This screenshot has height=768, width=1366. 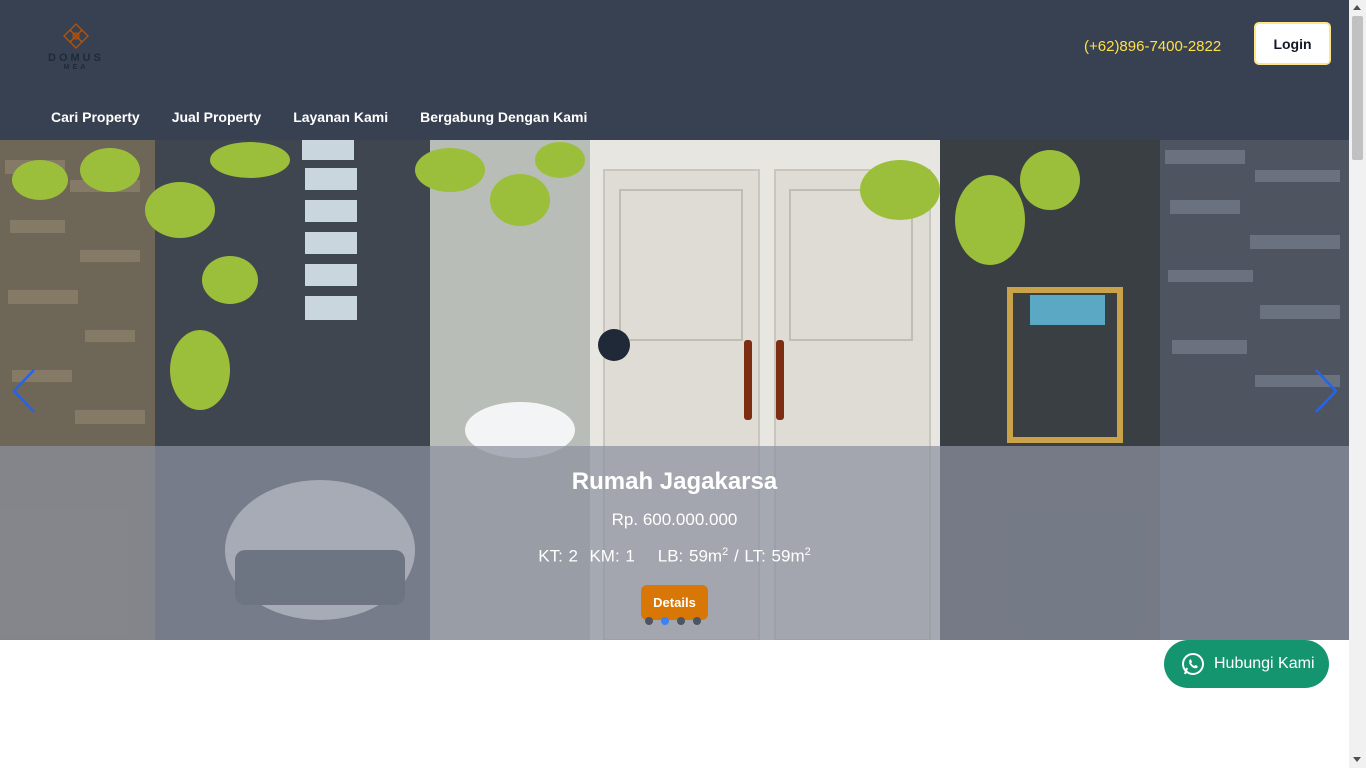 I want to click on carousel-next-button, so click(x=1326, y=393).